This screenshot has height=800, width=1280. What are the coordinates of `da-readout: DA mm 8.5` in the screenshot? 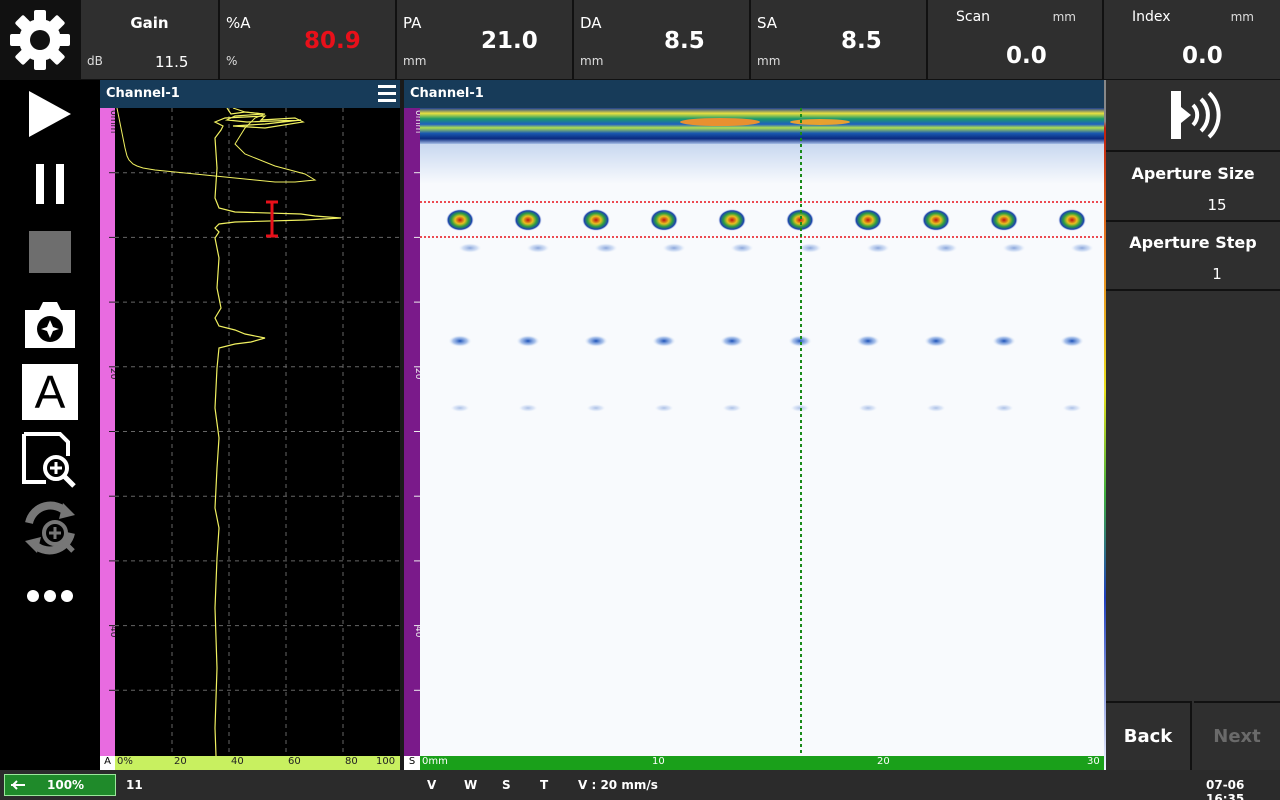 It's located at (662, 39).